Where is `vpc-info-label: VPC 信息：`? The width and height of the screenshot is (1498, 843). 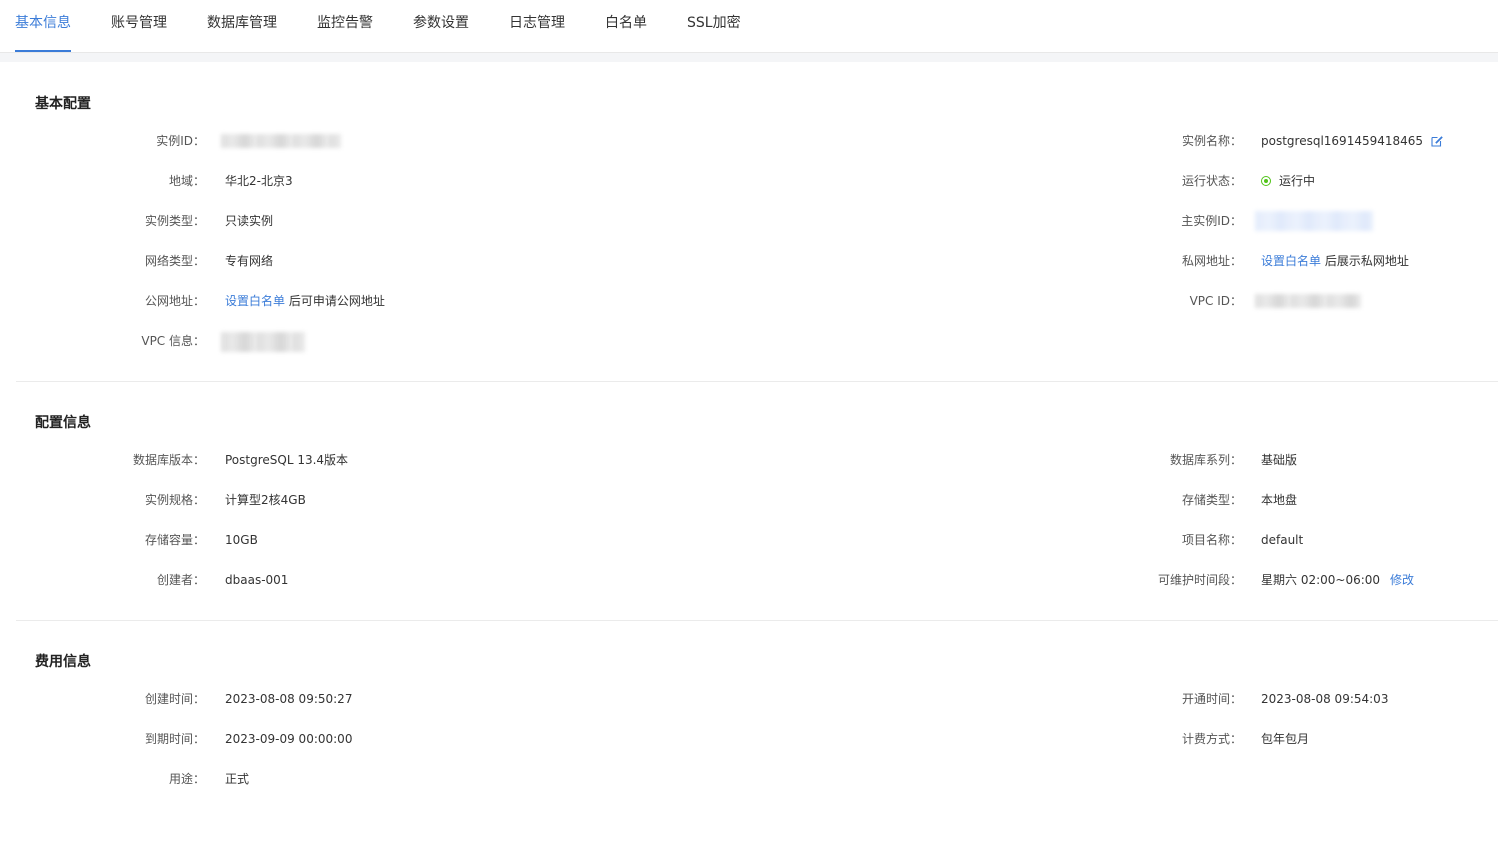 vpc-info-label: VPC 信息： is located at coordinates (173, 341).